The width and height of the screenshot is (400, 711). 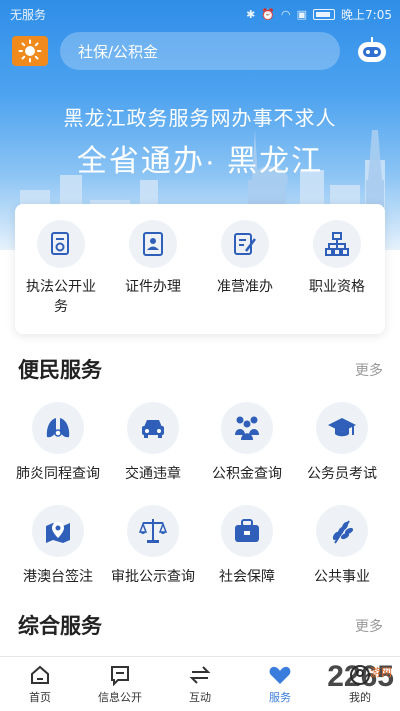 I want to click on search-placeholder: 社保/公积金, so click(x=118, y=51).